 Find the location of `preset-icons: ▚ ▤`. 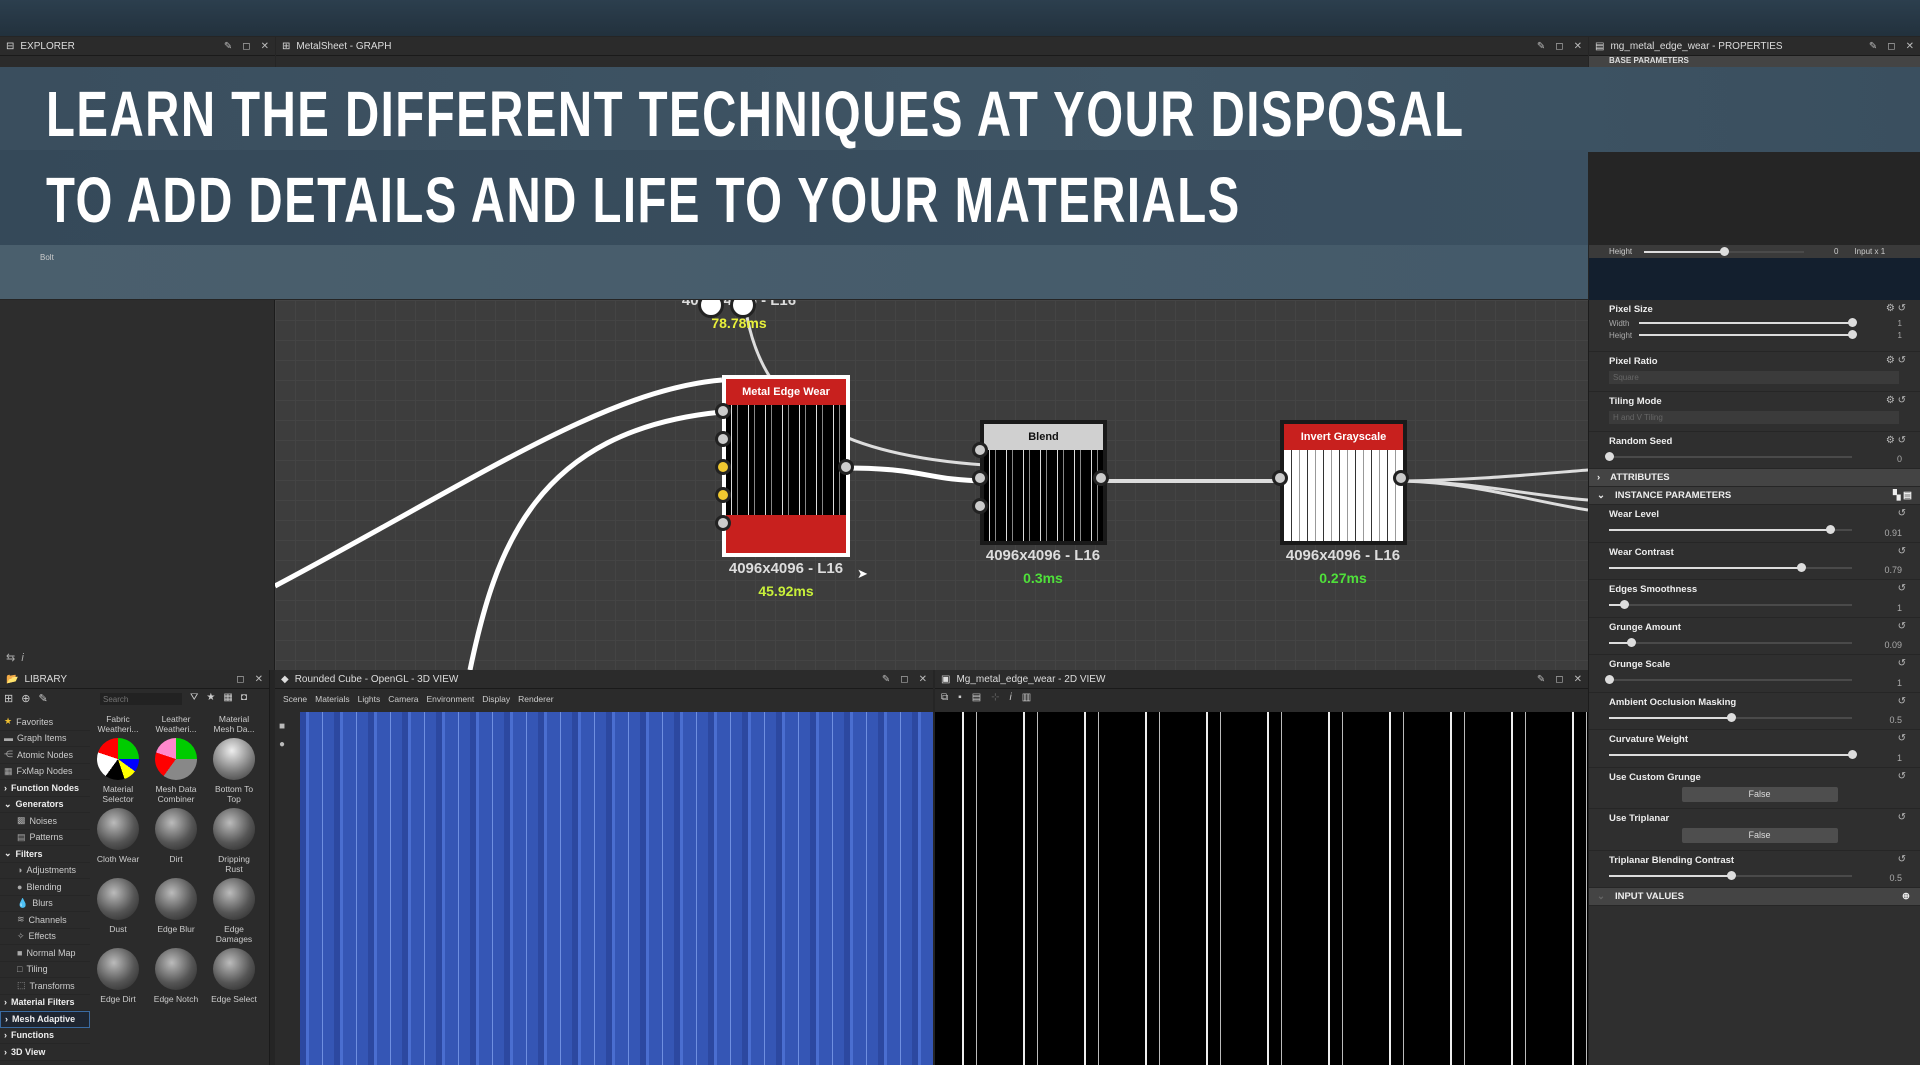

preset-icons: ▚ ▤ is located at coordinates (1902, 495).